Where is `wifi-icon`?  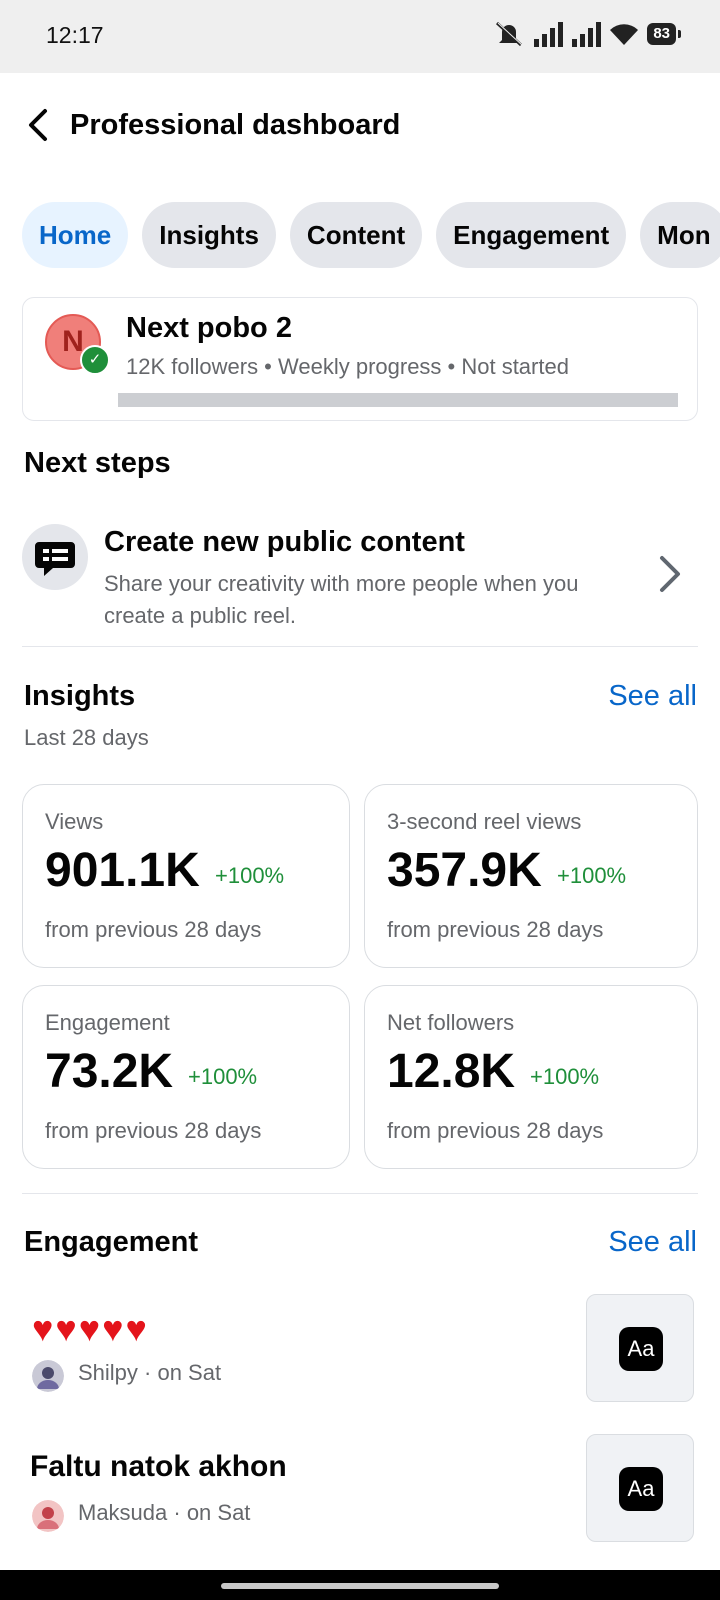
wifi-icon is located at coordinates (624, 34).